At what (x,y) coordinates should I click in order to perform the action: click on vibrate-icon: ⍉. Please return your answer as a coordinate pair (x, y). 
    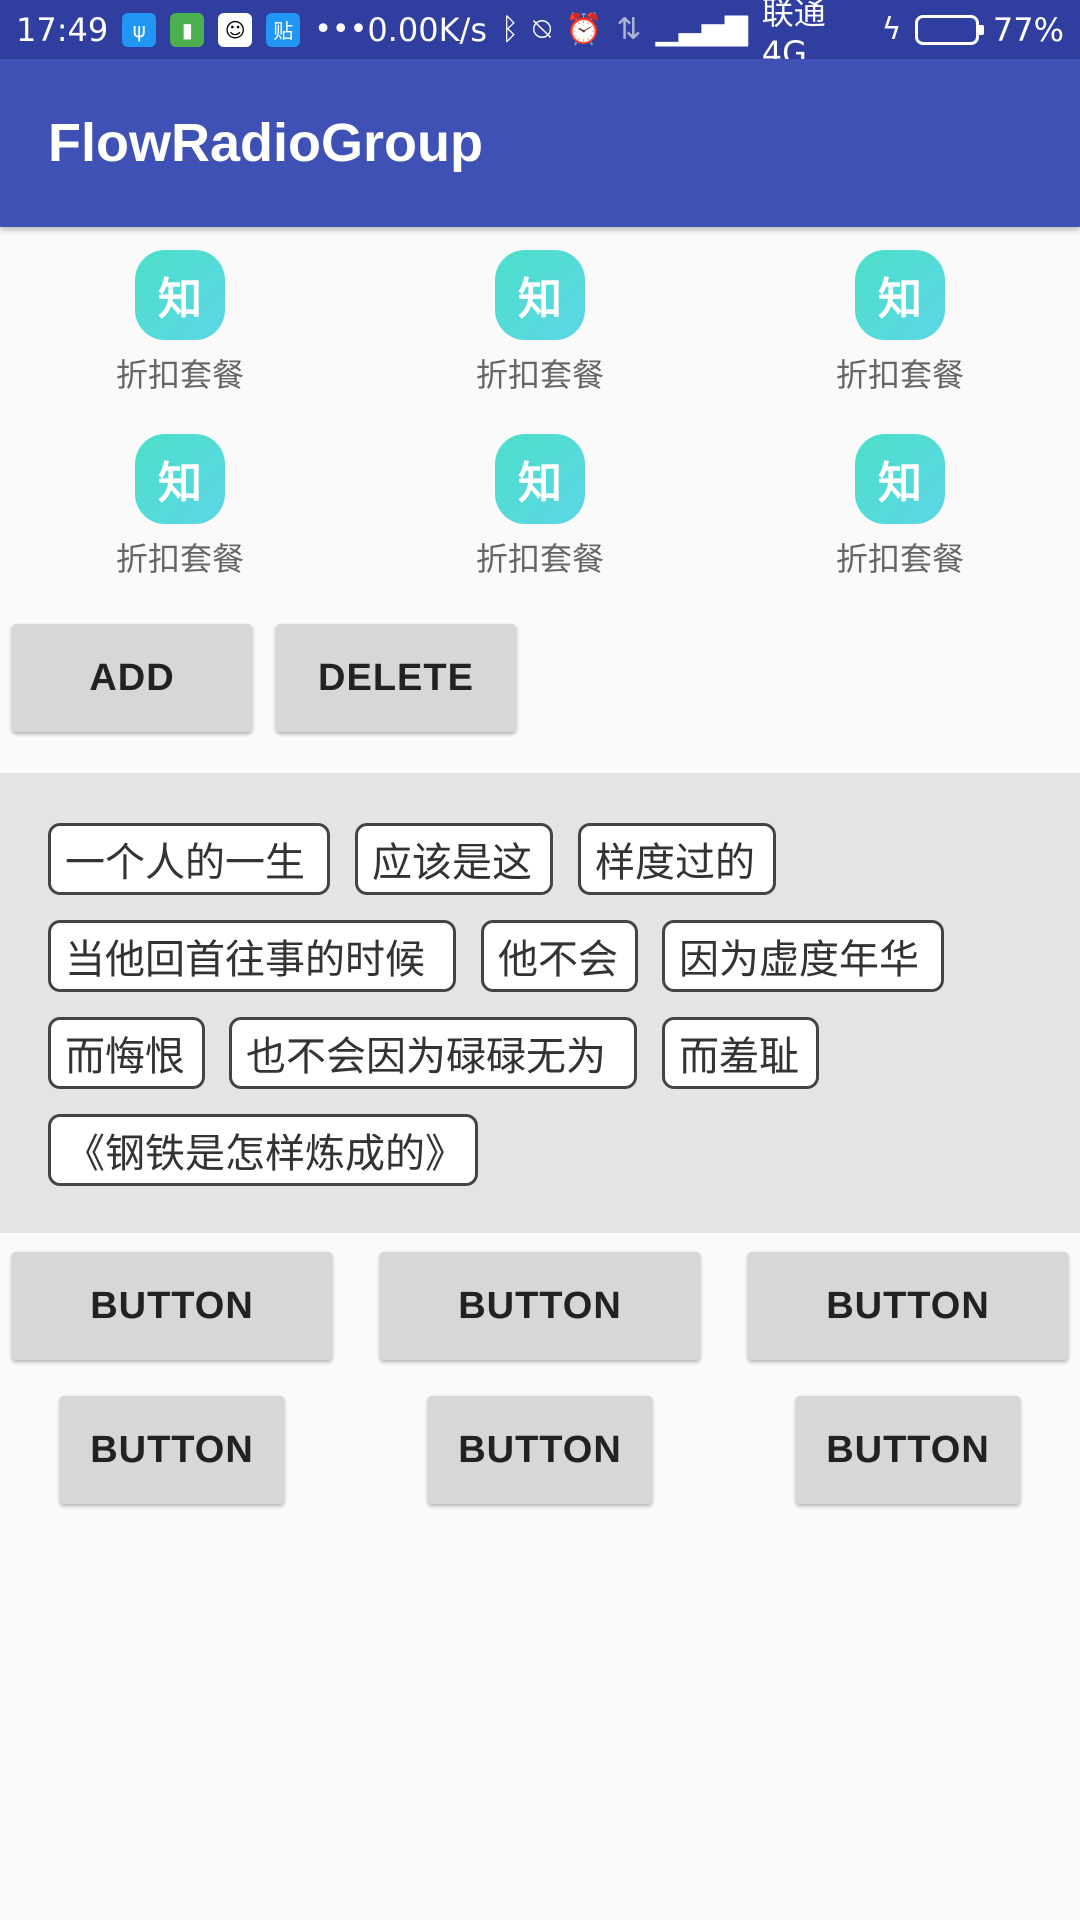
    Looking at the image, I should click on (542, 29).